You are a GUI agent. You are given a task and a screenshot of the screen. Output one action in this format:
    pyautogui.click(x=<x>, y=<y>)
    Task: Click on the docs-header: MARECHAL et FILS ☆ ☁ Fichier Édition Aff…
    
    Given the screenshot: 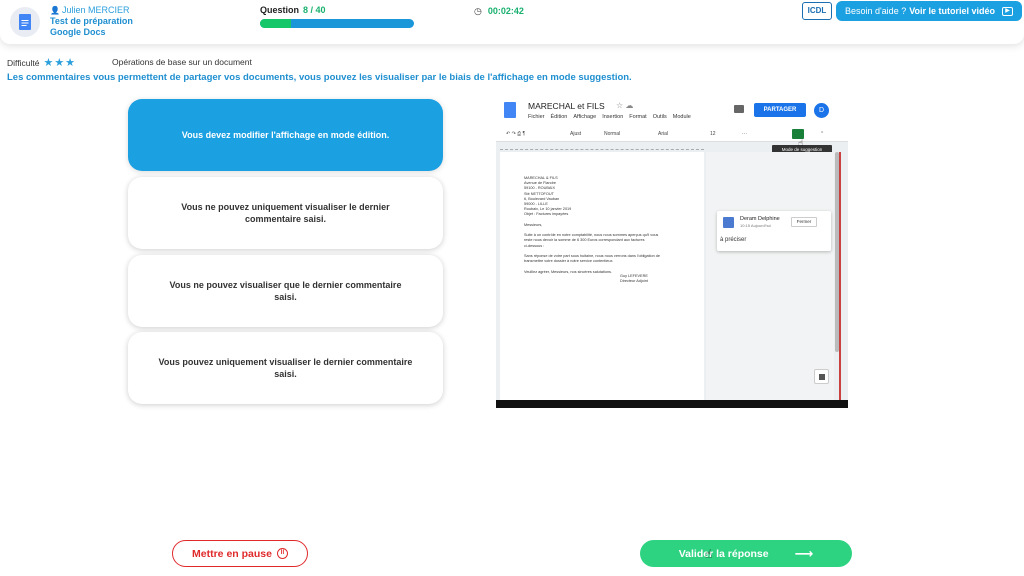 What is the action you would take?
    pyautogui.click(x=672, y=112)
    